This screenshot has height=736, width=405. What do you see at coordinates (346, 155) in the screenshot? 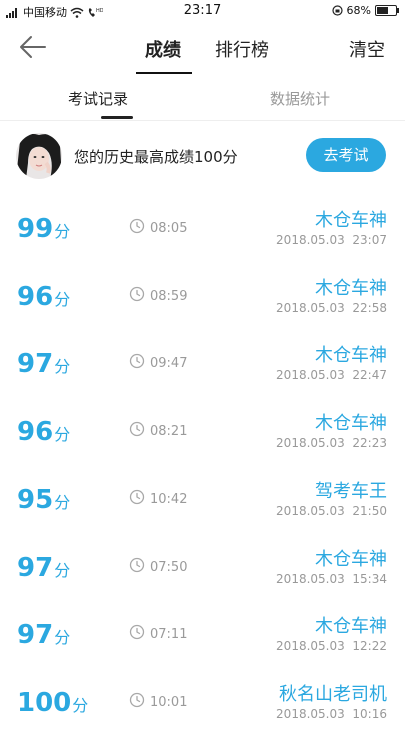
I see `start-exam-button: 去考试` at bounding box center [346, 155].